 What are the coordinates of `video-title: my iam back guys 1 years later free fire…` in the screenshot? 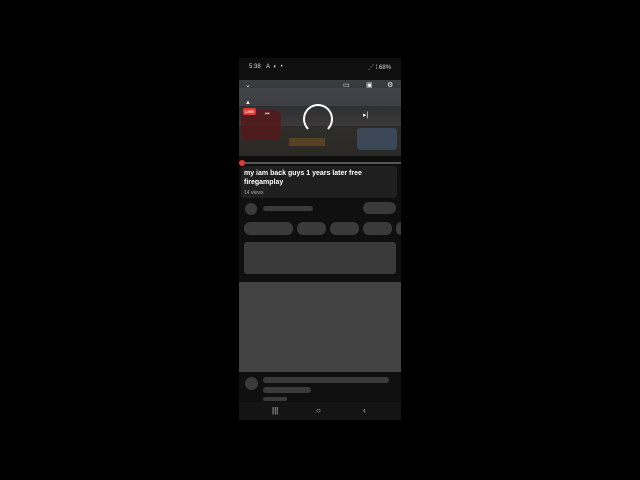 It's located at (303, 178).